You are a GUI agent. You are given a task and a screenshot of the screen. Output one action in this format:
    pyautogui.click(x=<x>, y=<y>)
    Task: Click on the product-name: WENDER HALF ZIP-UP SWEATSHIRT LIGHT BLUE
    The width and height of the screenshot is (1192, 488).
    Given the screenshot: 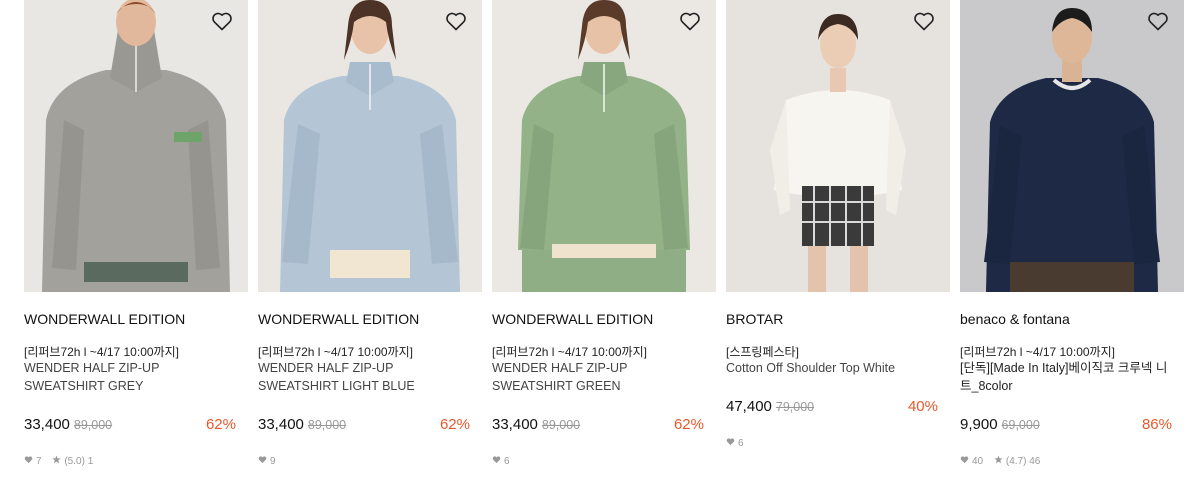 What is the action you would take?
    pyautogui.click(x=365, y=377)
    